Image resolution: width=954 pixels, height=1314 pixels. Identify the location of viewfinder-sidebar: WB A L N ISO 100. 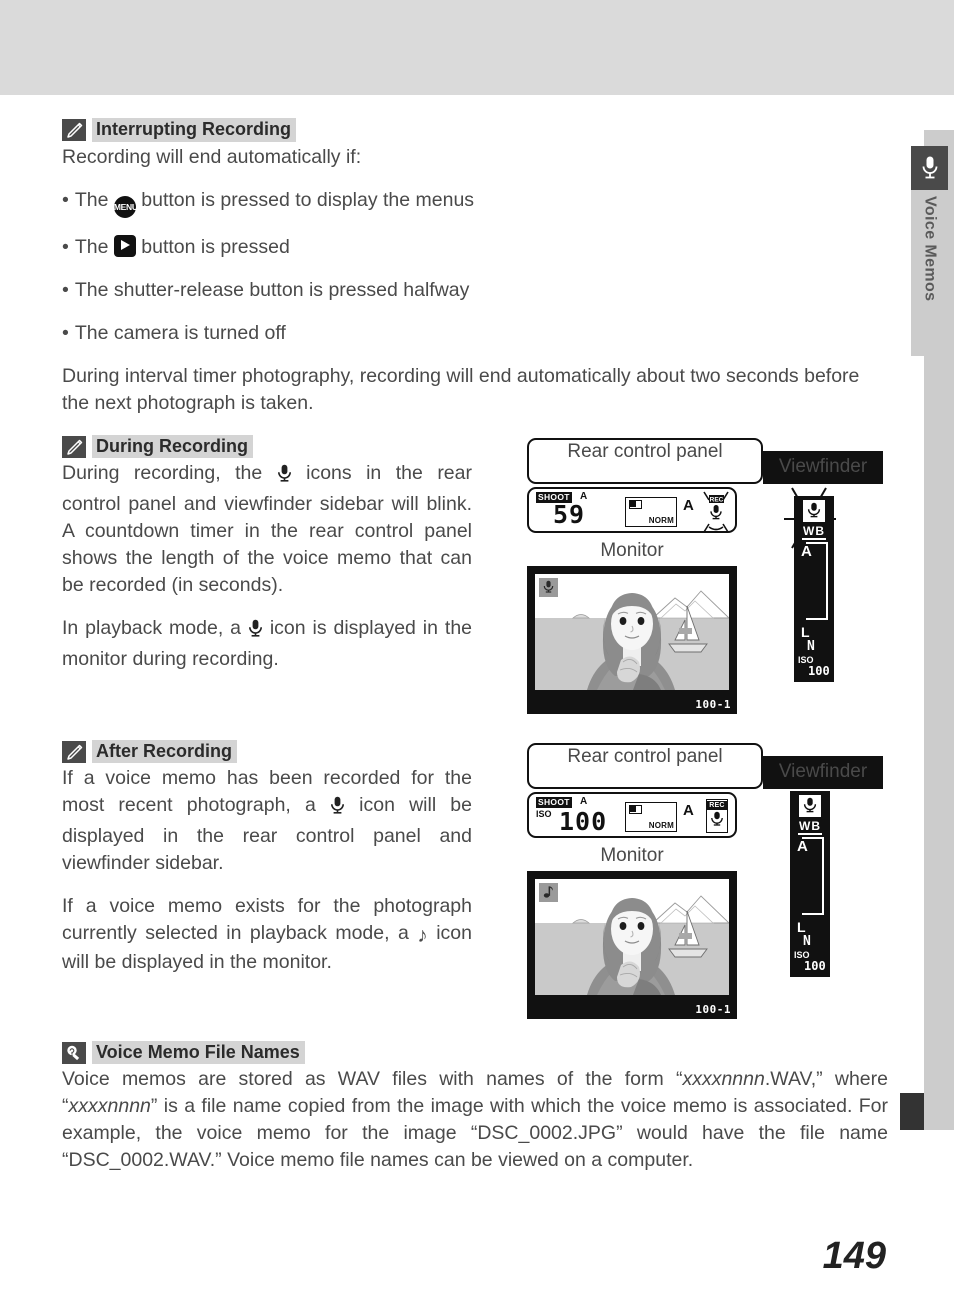
(814, 588).